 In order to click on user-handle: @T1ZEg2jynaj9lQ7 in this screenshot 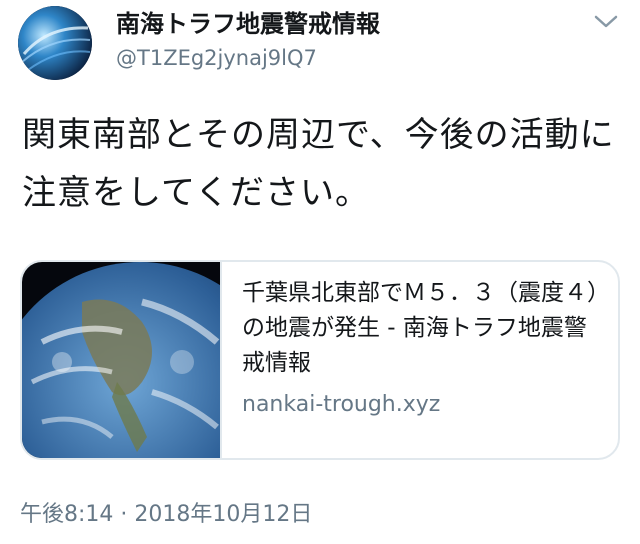, I will do `click(216, 58)`.